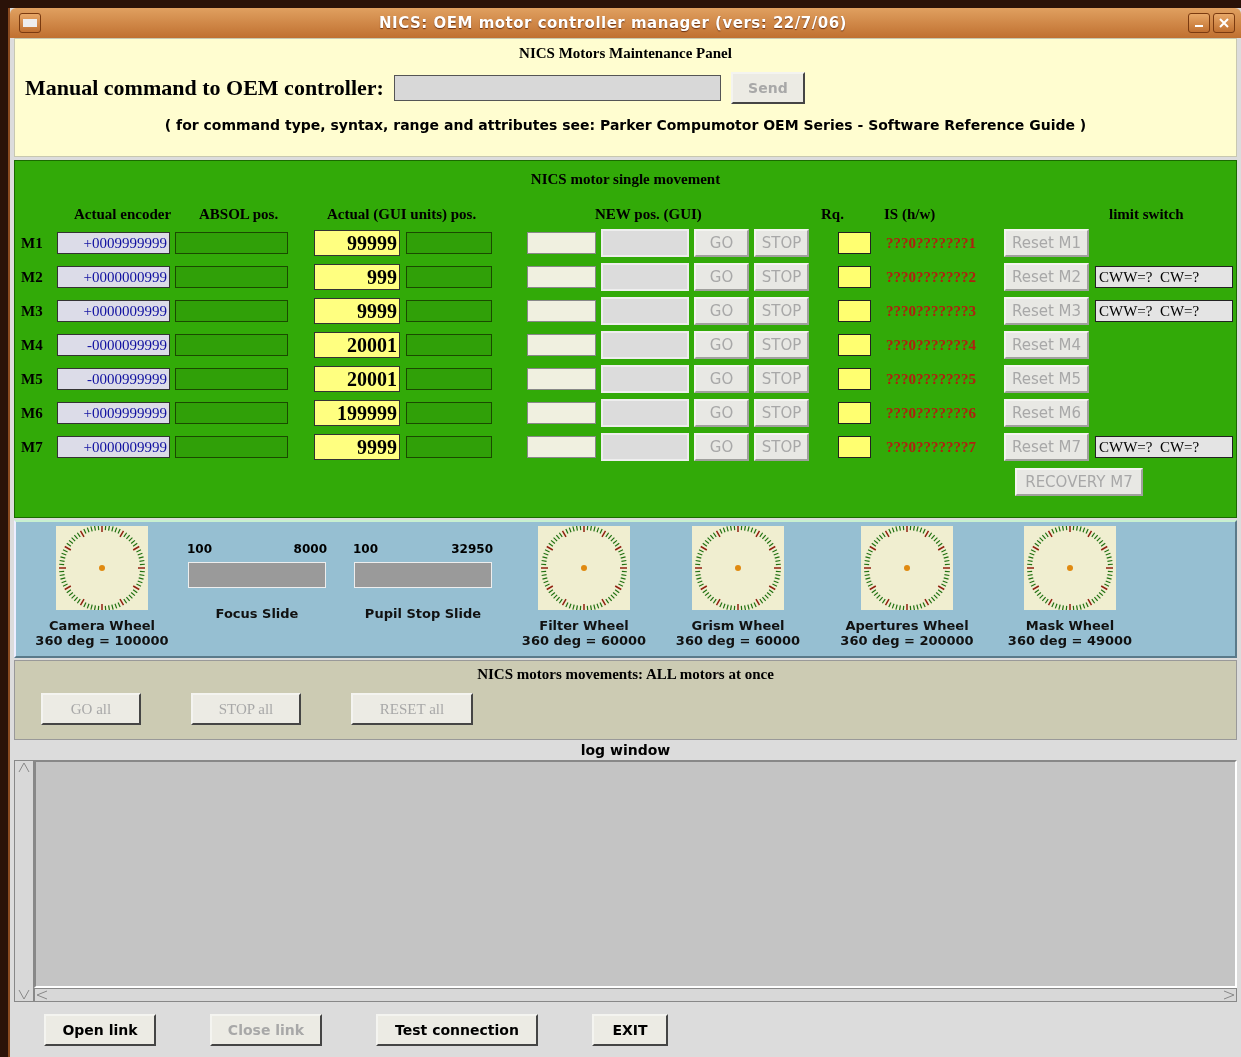 The height and width of the screenshot is (1057, 1241). Describe the element at coordinates (102, 625) in the screenshot. I see `wheel-name: Camera Wheel` at that location.